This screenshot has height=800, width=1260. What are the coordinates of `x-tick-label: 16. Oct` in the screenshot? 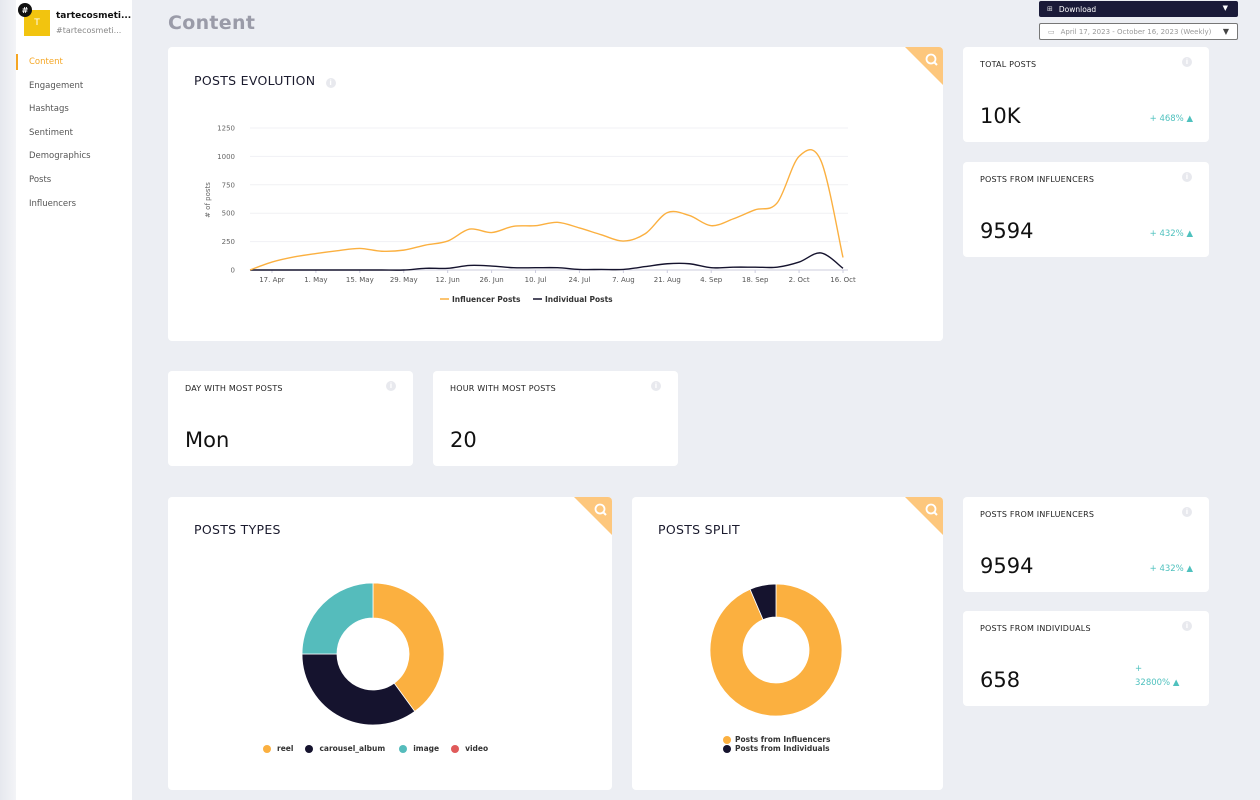 It's located at (843, 280).